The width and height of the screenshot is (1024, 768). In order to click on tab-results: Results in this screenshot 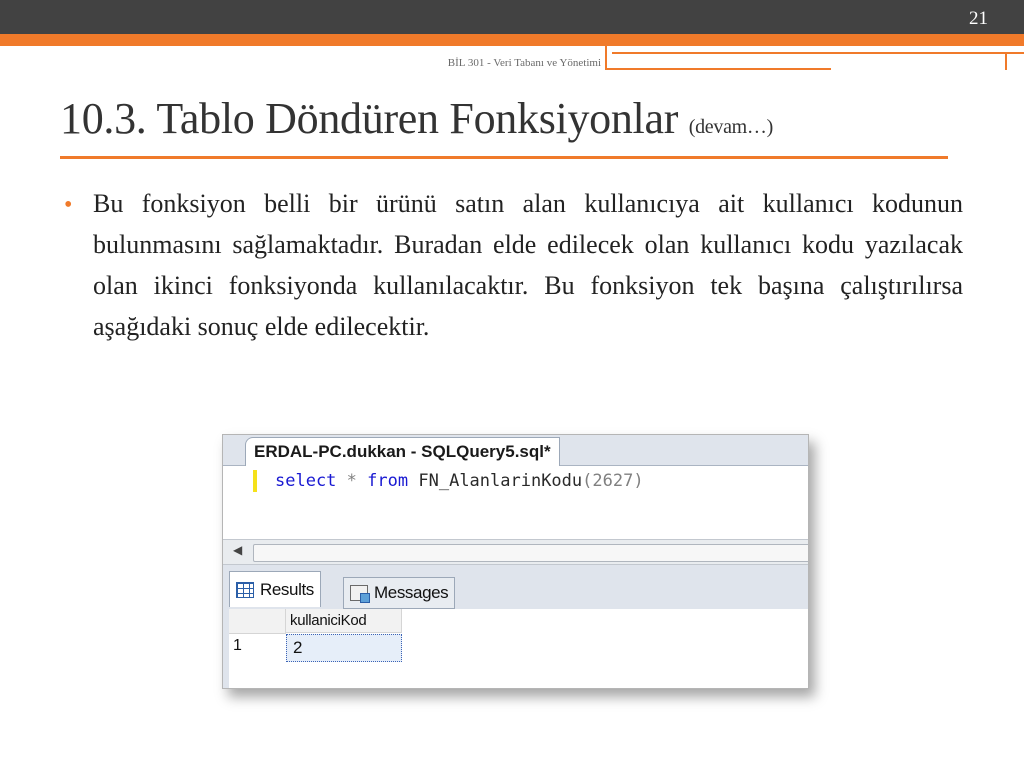, I will do `click(275, 589)`.